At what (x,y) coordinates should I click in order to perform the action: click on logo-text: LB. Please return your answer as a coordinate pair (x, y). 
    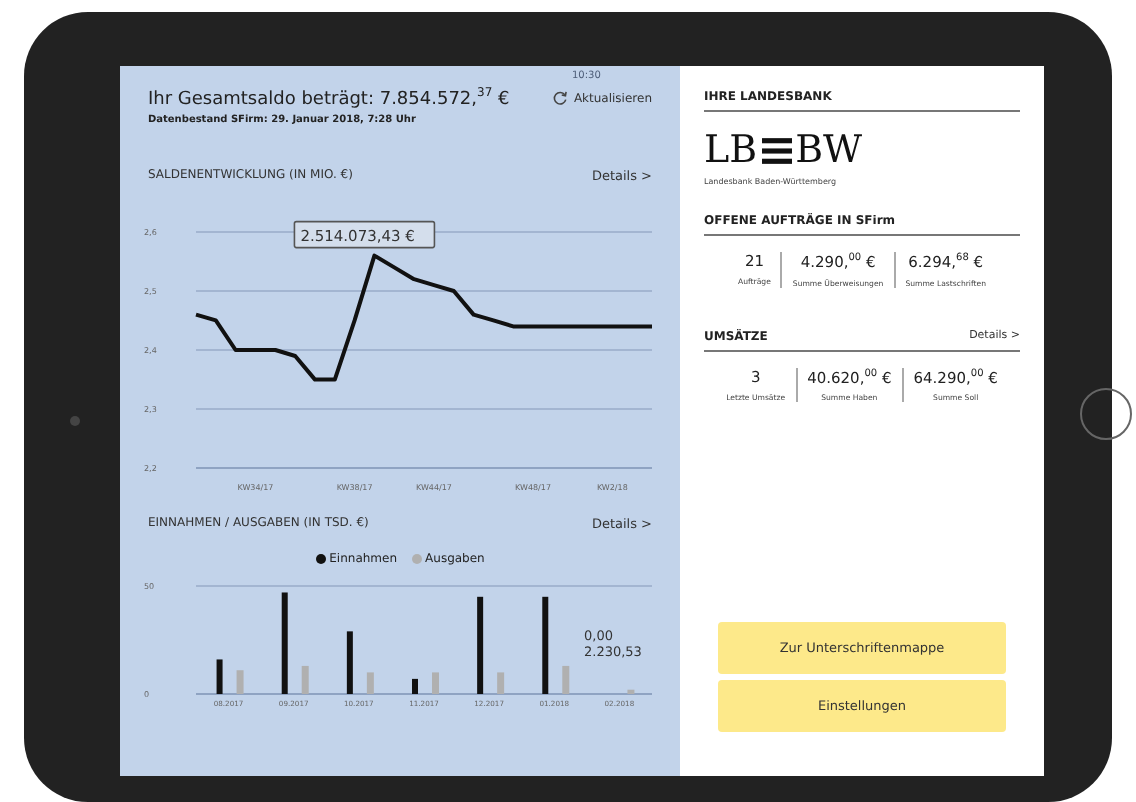
    Looking at the image, I should click on (731, 151).